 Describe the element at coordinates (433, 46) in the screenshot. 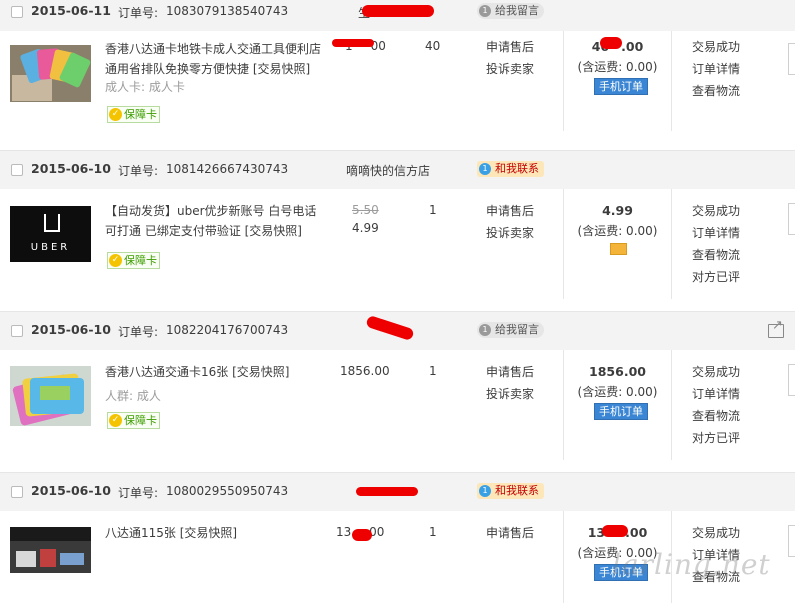

I see `quantity: 40` at that location.